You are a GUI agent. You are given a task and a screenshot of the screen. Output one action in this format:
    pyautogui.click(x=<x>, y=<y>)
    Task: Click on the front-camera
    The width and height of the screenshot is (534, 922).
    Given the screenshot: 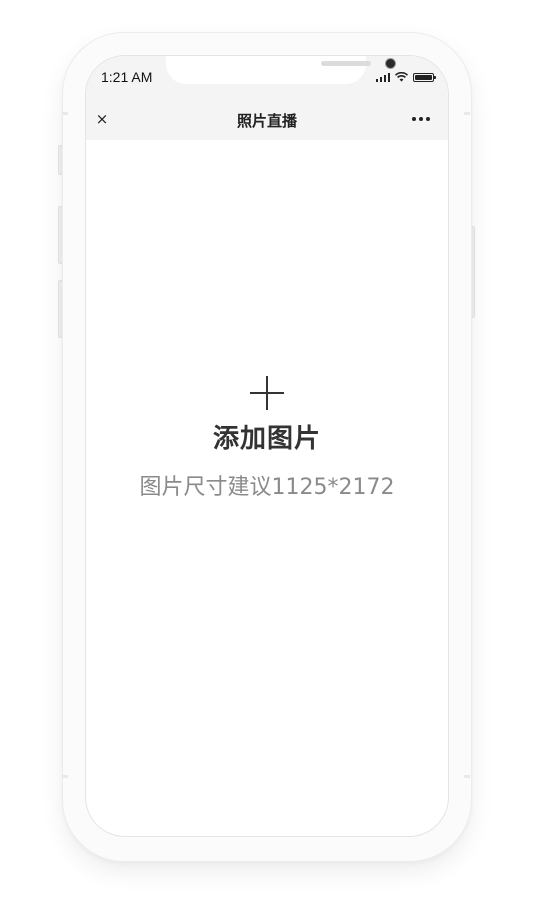 What is the action you would take?
    pyautogui.click(x=390, y=63)
    